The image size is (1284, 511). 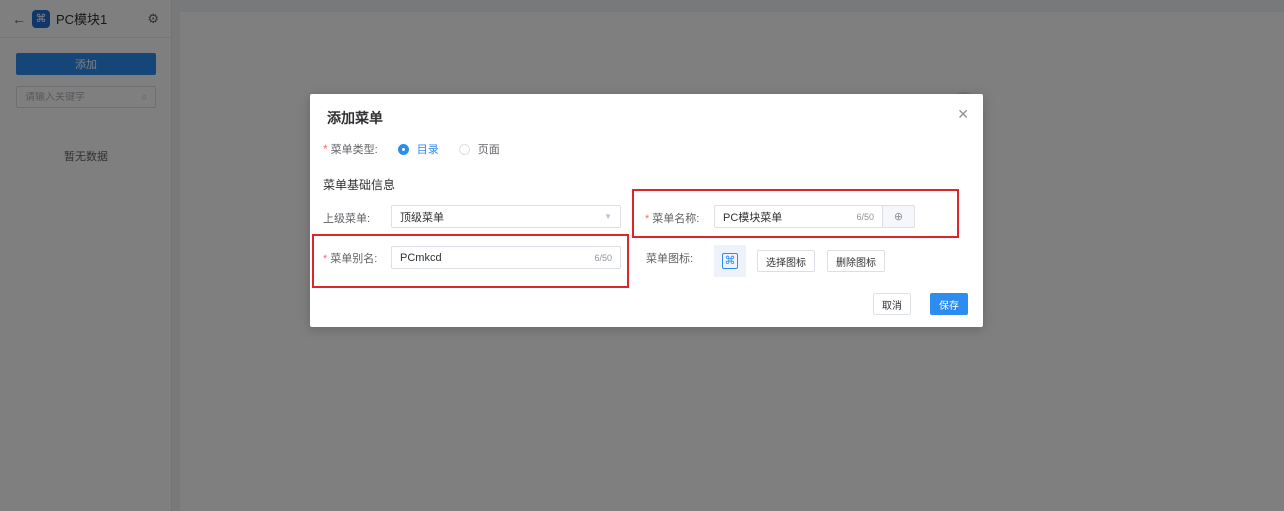 I want to click on command-icon: ⌘, so click(x=730, y=261).